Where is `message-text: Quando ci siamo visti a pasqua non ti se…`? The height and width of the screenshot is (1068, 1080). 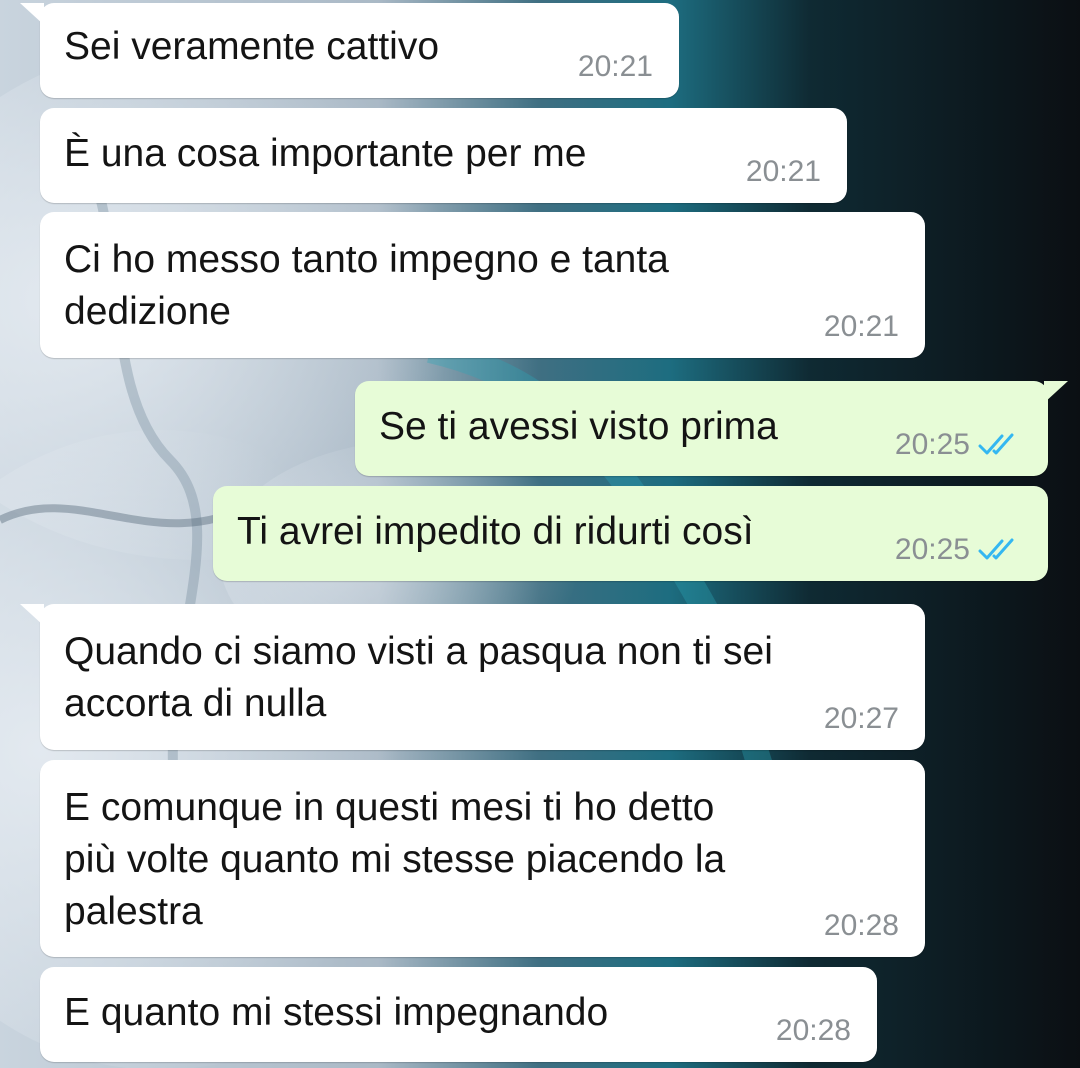 message-text: Quando ci siamo visti a pasqua non ti se… is located at coordinates (418, 677).